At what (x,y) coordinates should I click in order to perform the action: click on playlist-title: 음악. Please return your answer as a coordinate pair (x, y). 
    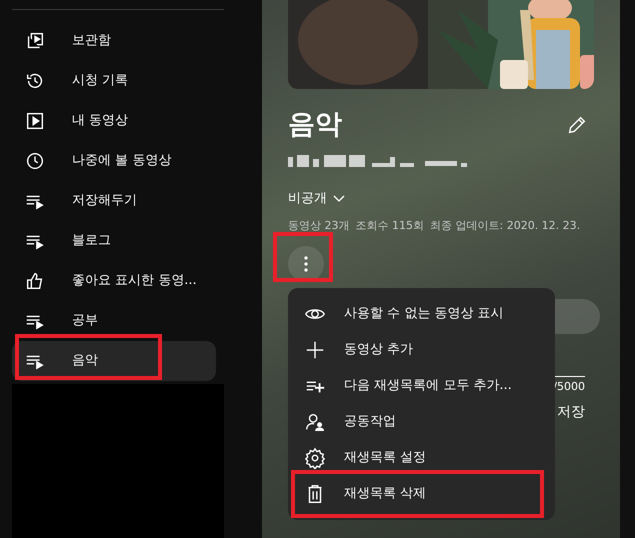
    Looking at the image, I should click on (315, 125).